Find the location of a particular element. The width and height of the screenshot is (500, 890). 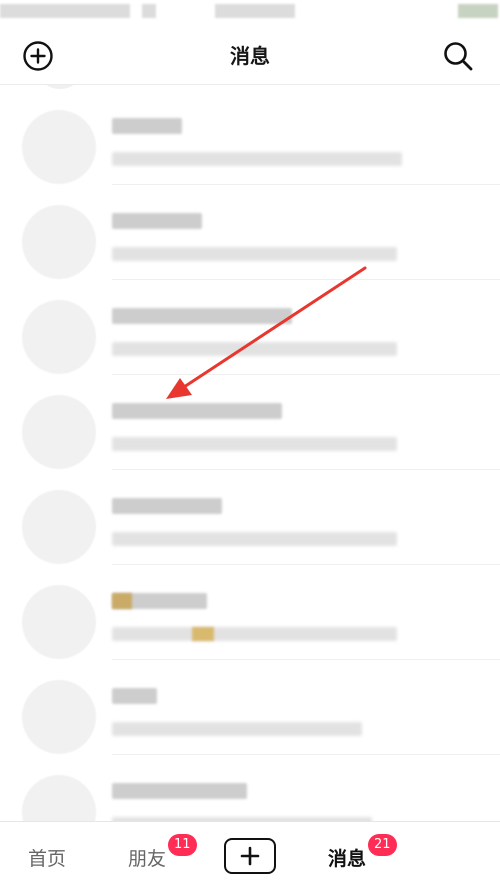

plus-icon is located at coordinates (250, 856).